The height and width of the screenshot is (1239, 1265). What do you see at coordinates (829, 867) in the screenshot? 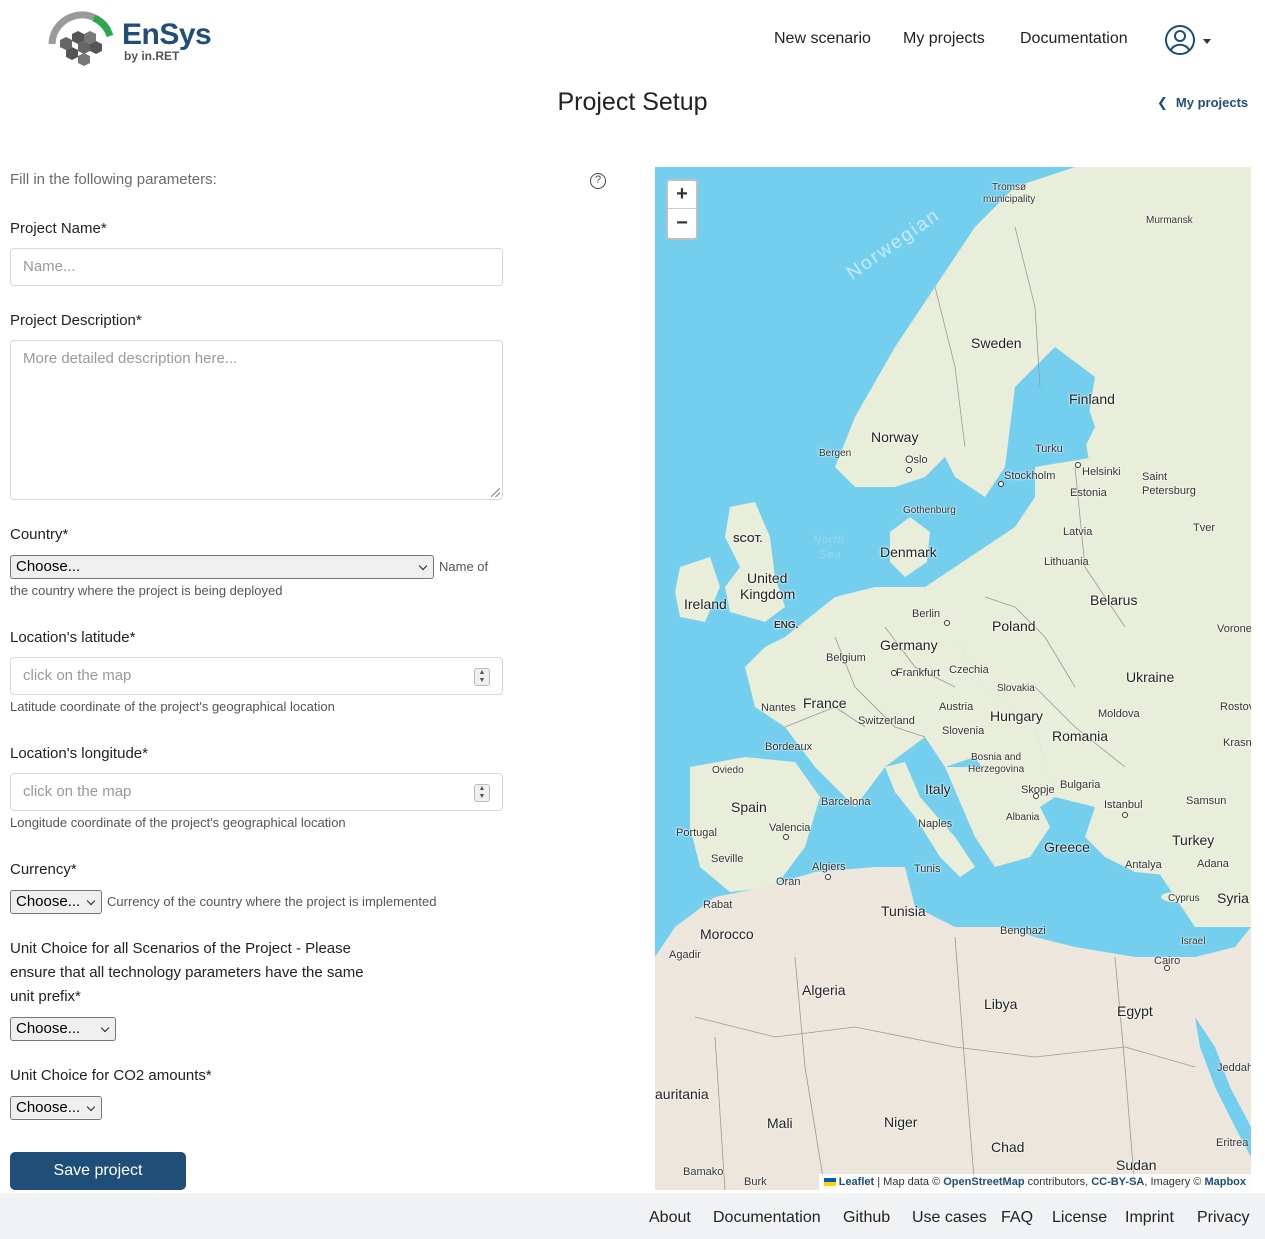
I see `map-label-city: Algiers` at bounding box center [829, 867].